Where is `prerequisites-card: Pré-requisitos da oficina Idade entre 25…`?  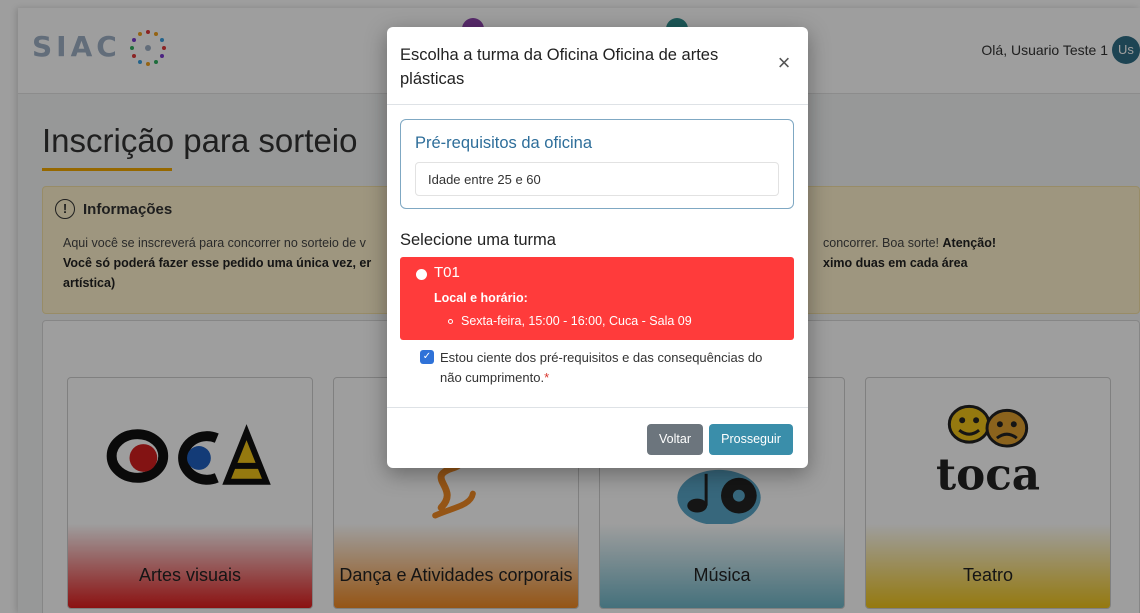
prerequisites-card: Pré-requisitos da oficina Idade entre 25… is located at coordinates (597, 164).